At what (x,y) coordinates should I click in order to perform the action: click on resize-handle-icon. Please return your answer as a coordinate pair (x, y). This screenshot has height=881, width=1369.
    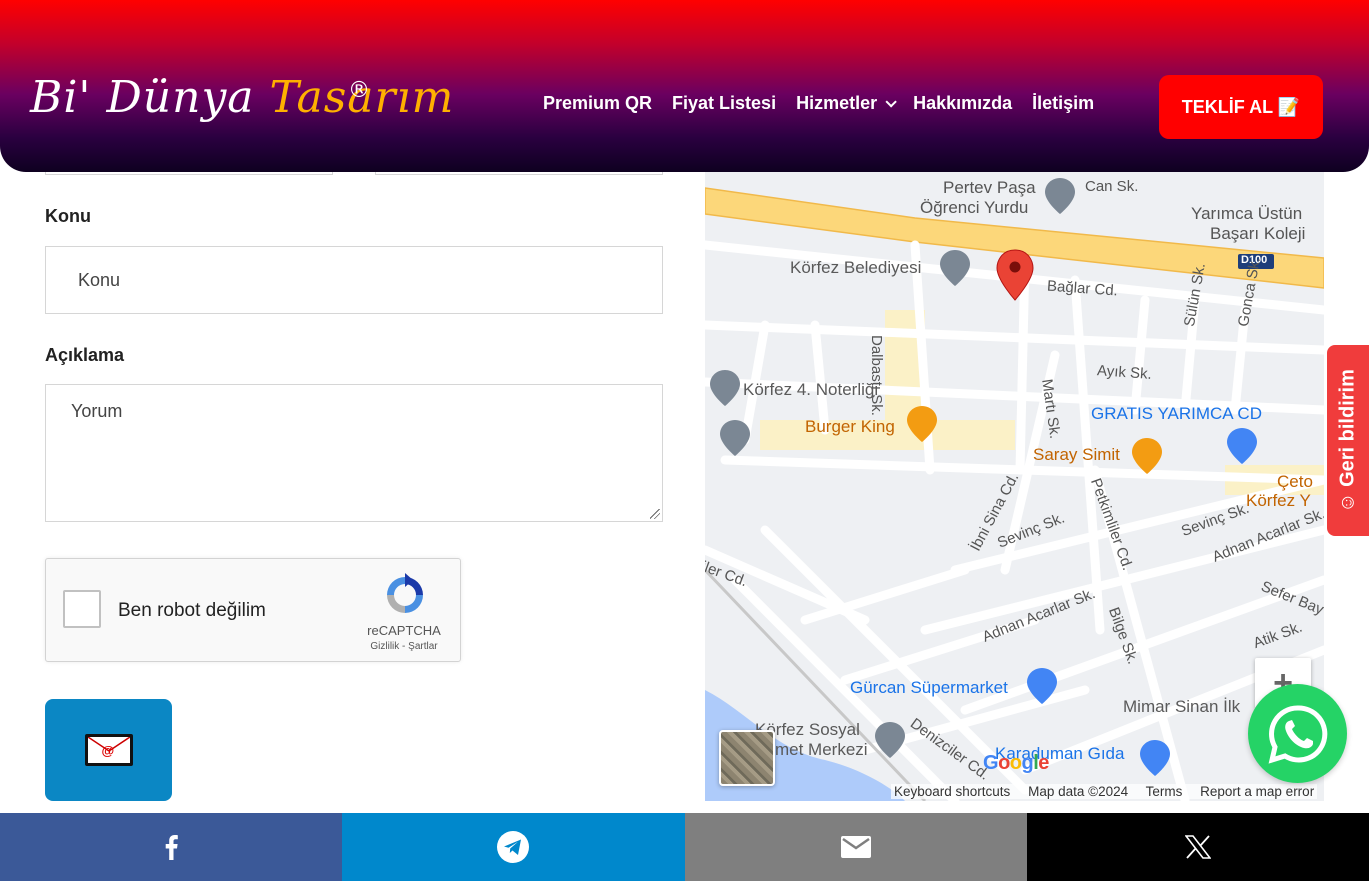
    Looking at the image, I should click on (655, 514).